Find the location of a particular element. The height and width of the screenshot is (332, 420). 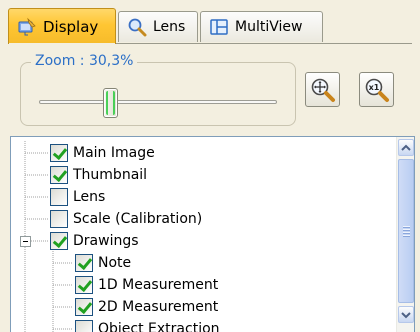

tree-item-object-extraction: Object Extraction is located at coordinates (147, 325).